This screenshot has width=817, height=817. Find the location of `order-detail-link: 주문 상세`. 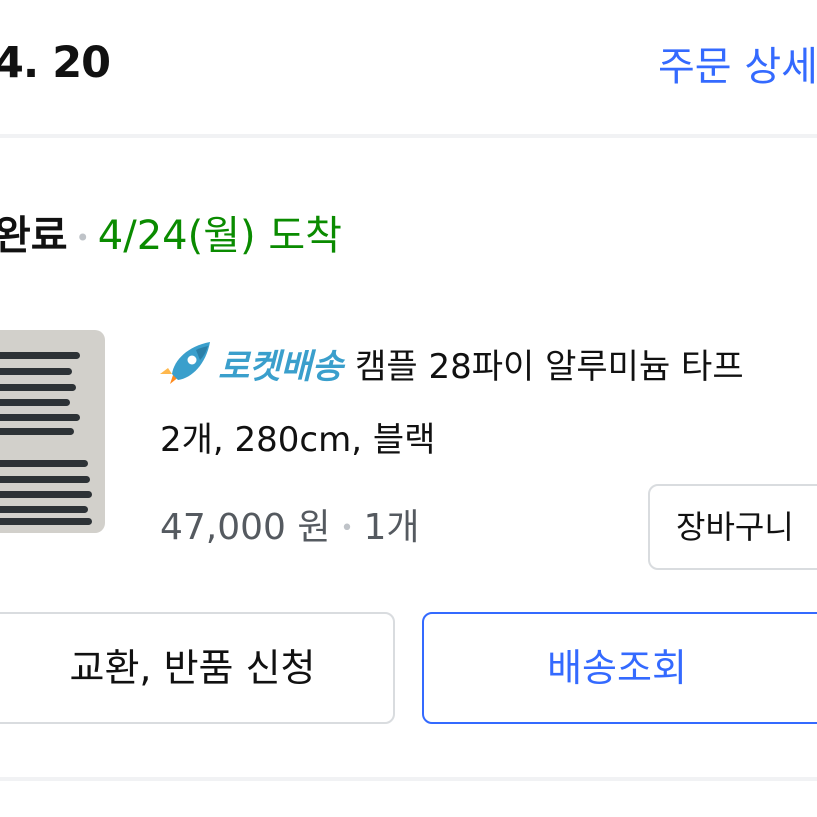

order-detail-link: 주문 상세 is located at coordinates (737, 63).